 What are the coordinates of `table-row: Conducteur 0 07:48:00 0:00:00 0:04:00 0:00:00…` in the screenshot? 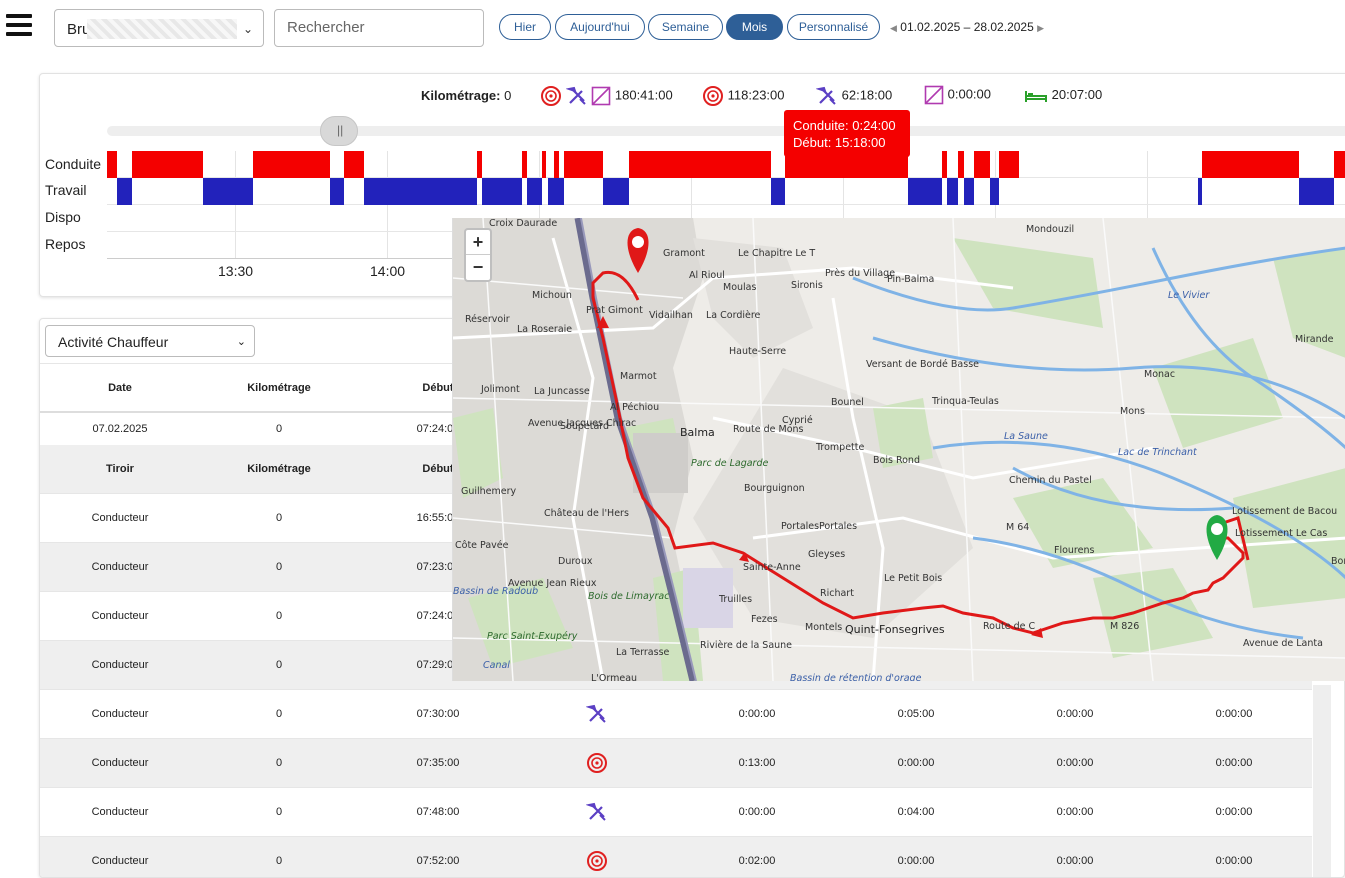 It's located at (676, 811).